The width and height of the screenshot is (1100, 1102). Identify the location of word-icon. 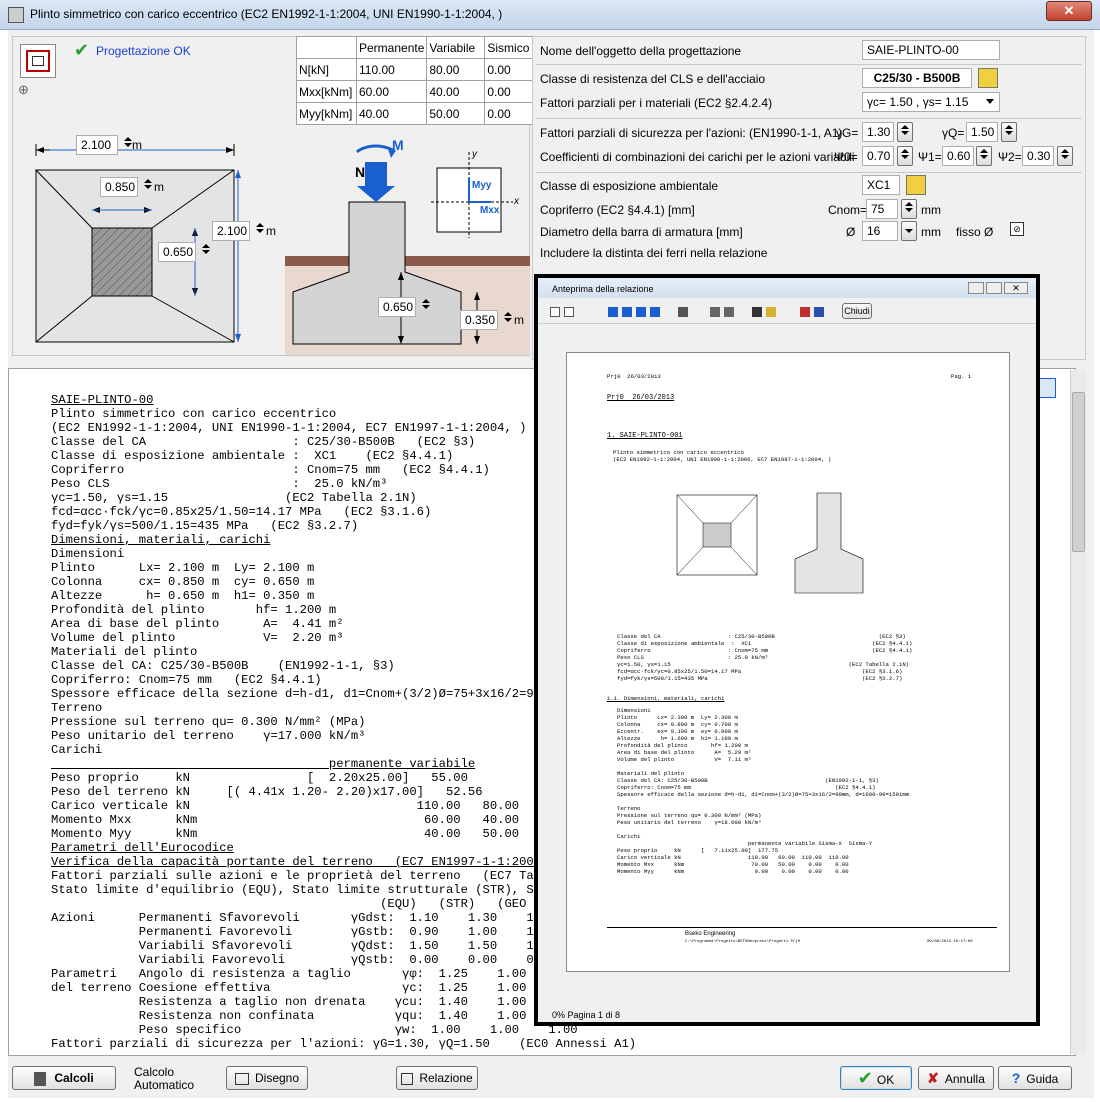
(819, 312).